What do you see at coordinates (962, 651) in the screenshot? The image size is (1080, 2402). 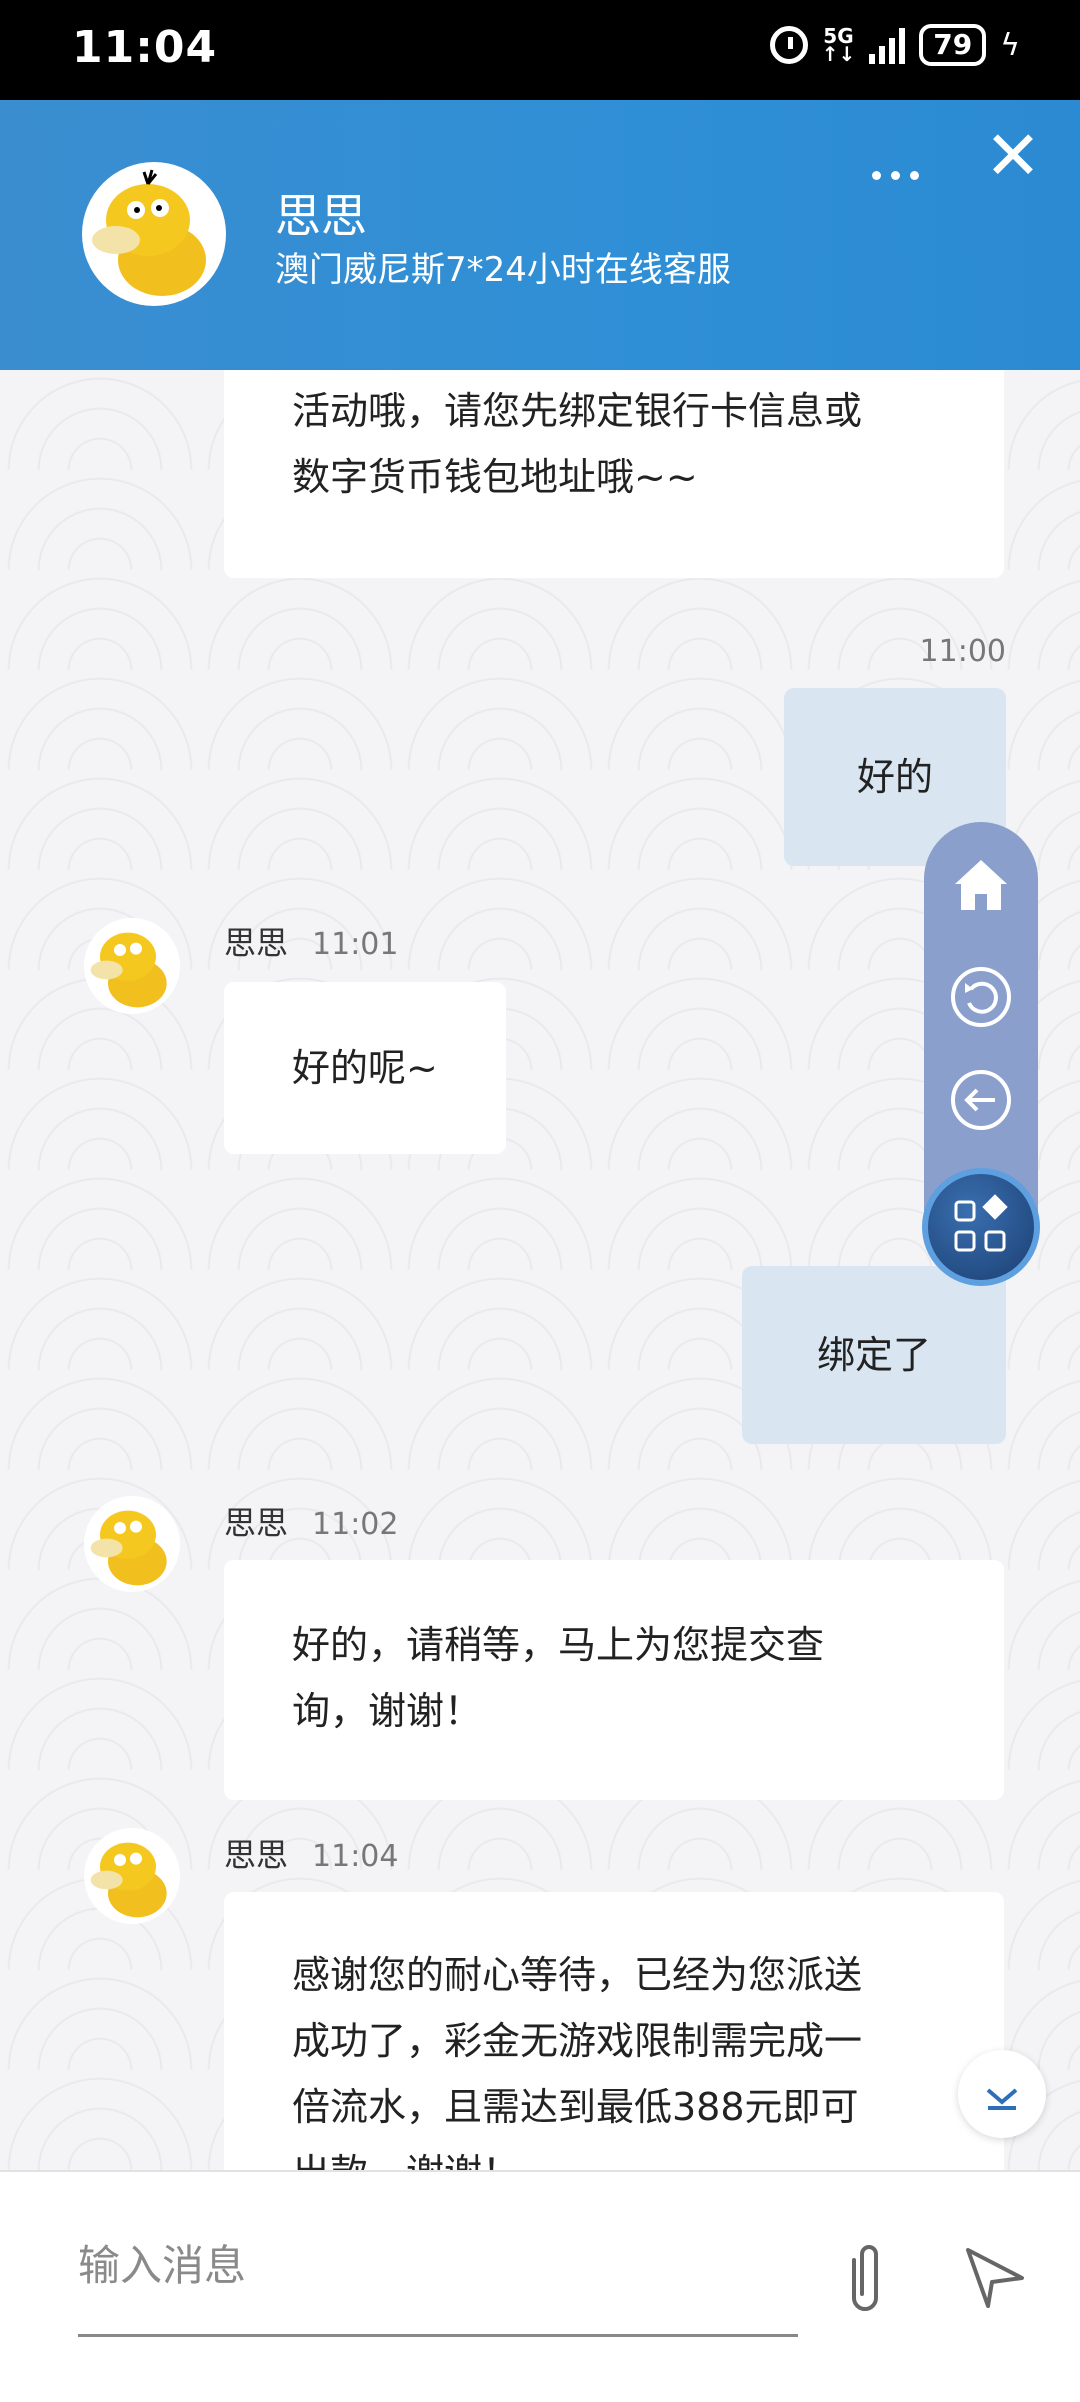 I see `message-timestamp: 11:00` at bounding box center [962, 651].